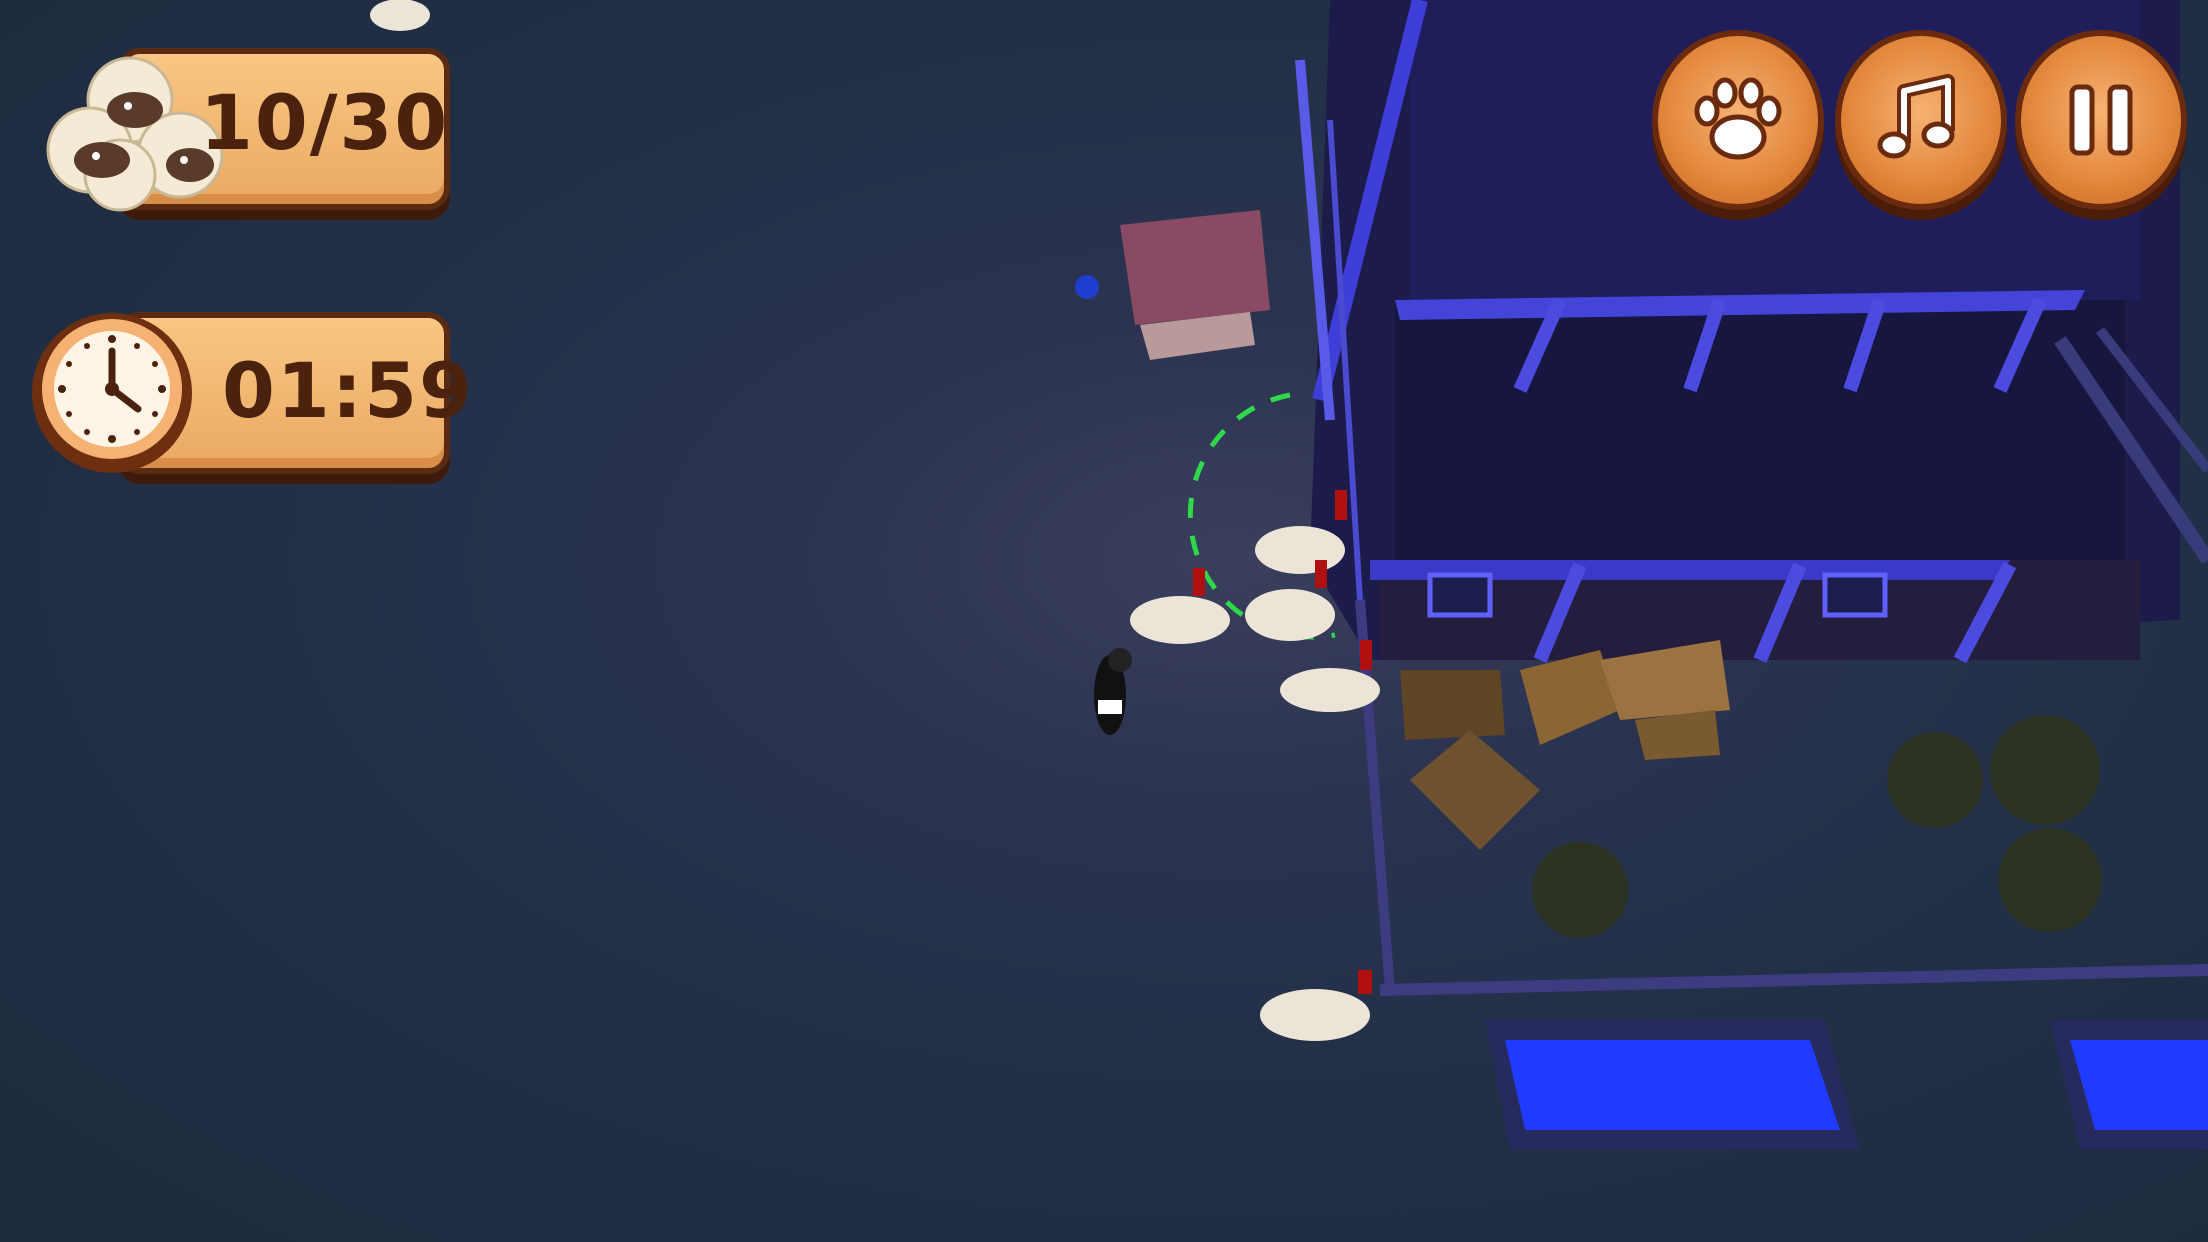 Image resolution: width=2208 pixels, height=1242 pixels. I want to click on paw-icon, so click(1738, 118).